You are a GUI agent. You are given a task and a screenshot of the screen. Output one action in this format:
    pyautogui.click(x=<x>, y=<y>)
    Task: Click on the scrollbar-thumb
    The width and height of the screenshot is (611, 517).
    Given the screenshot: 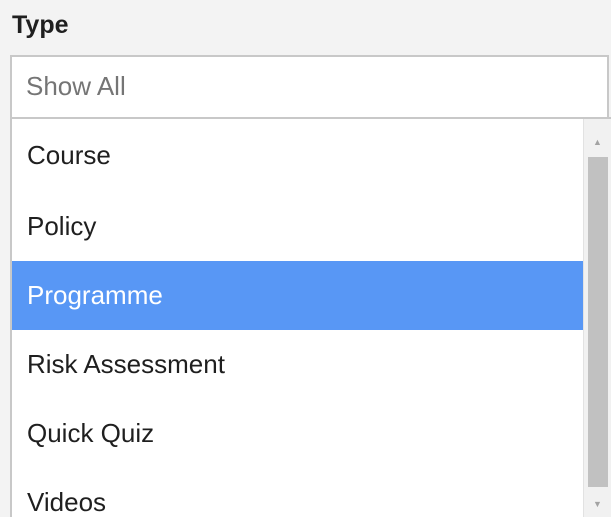 What is the action you would take?
    pyautogui.click(x=598, y=322)
    